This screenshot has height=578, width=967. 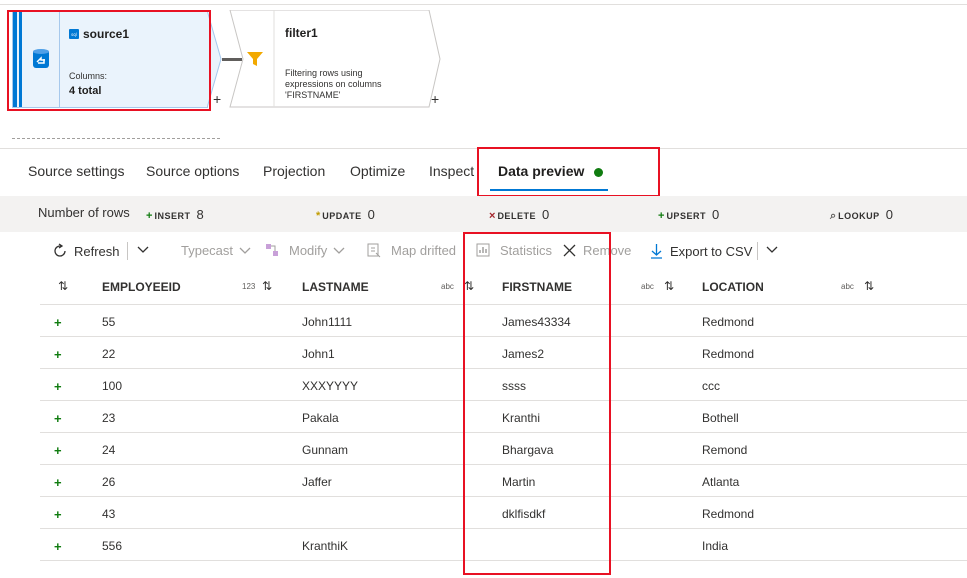 What do you see at coordinates (733, 287) in the screenshot?
I see `column-header-location: LOCATION` at bounding box center [733, 287].